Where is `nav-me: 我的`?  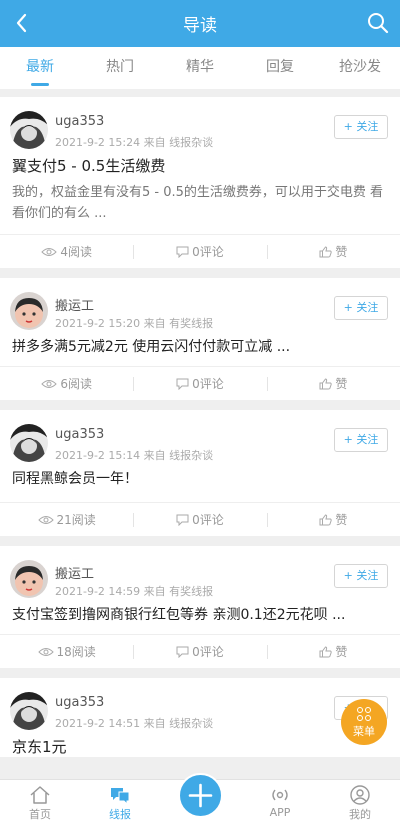
nav-me: 我的 is located at coordinates (360, 802).